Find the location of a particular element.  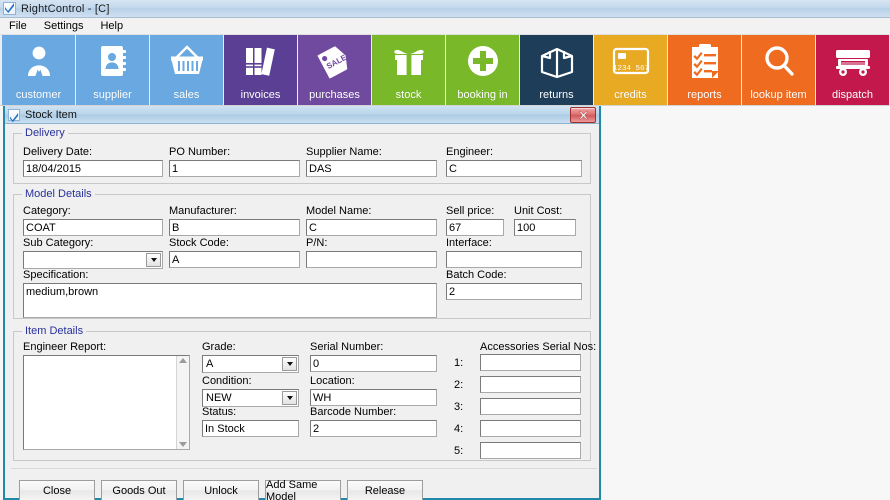

toolbar-button-booking-in: booking in is located at coordinates (482, 70).